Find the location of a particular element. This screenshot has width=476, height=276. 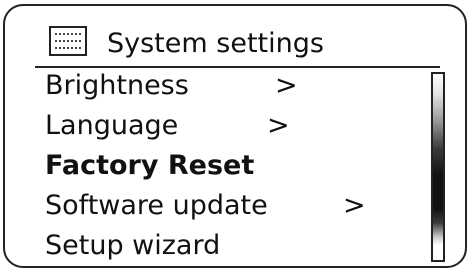

menu-item-brightness: Brightness > is located at coordinates (215, 86).